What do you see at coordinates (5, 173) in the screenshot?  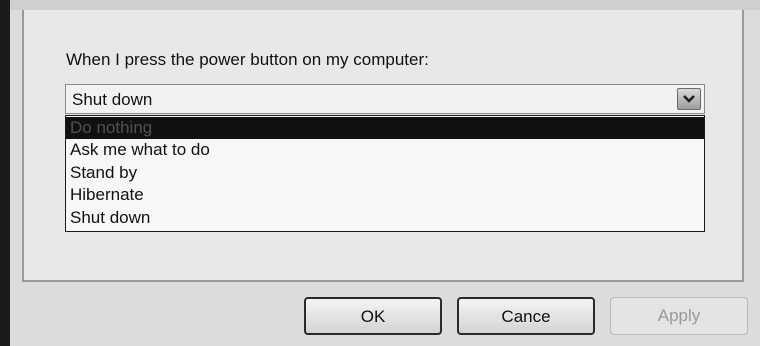 I see `window-border` at bounding box center [5, 173].